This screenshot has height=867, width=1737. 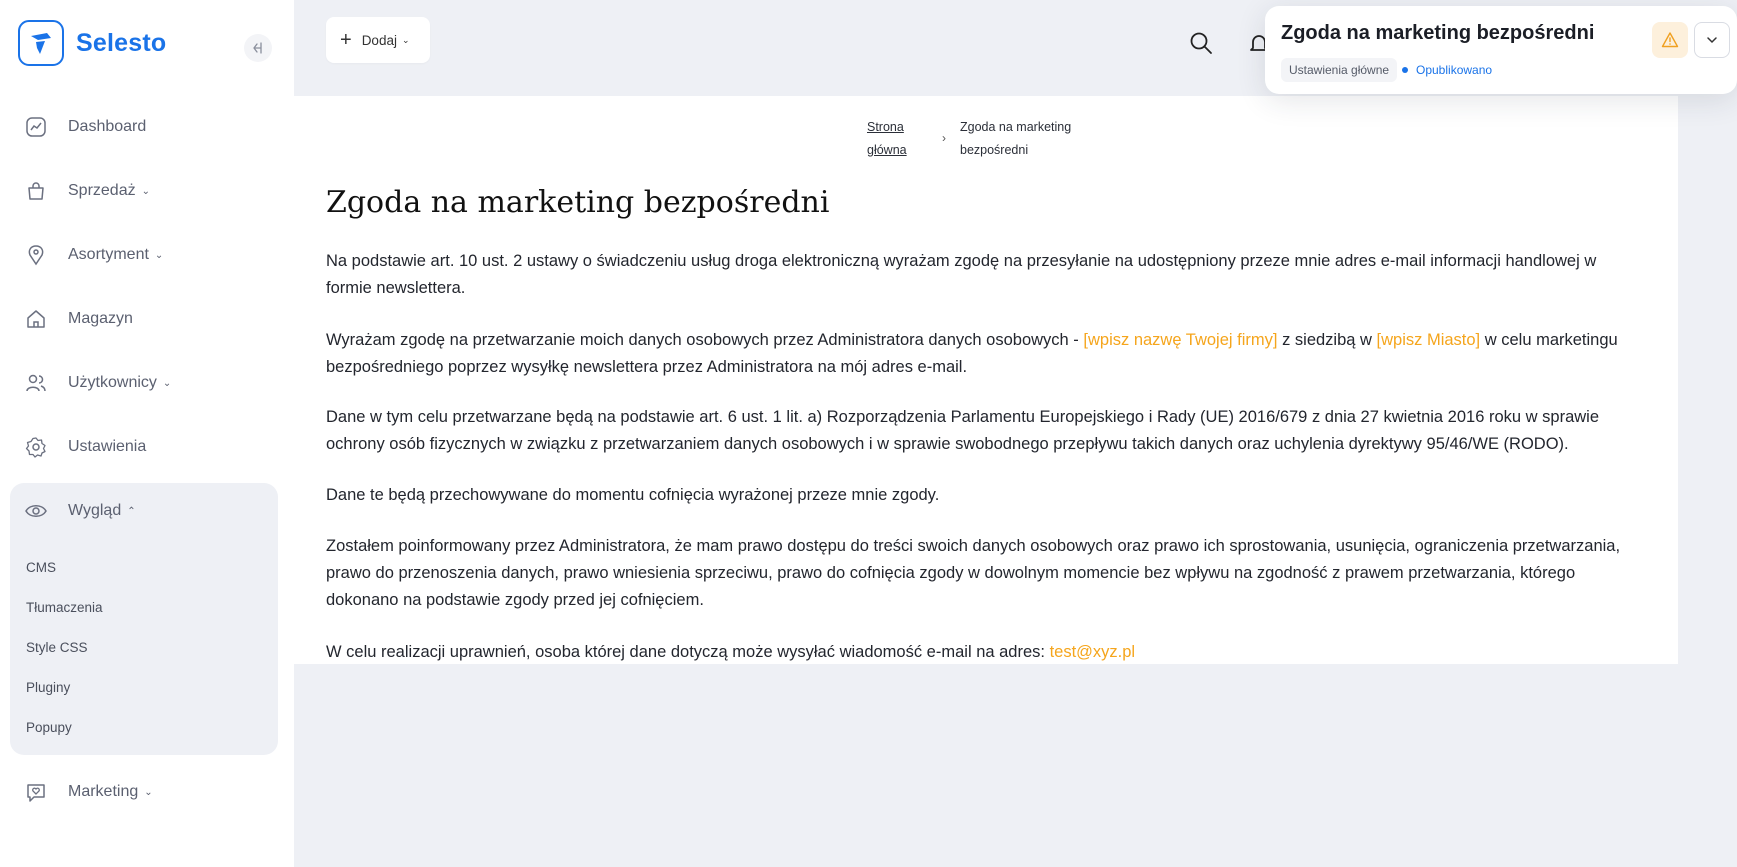 I want to click on sidebar-item-label: Marketing, so click(x=103, y=791).